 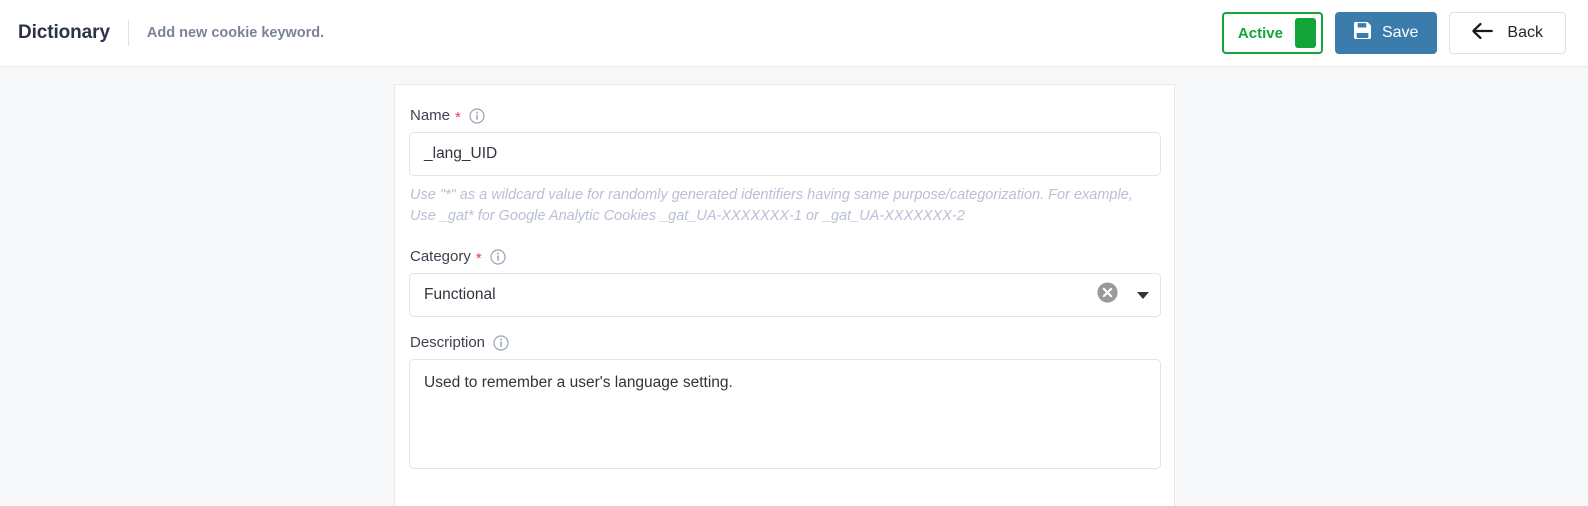 I want to click on category-select: Functional, so click(x=785, y=295).